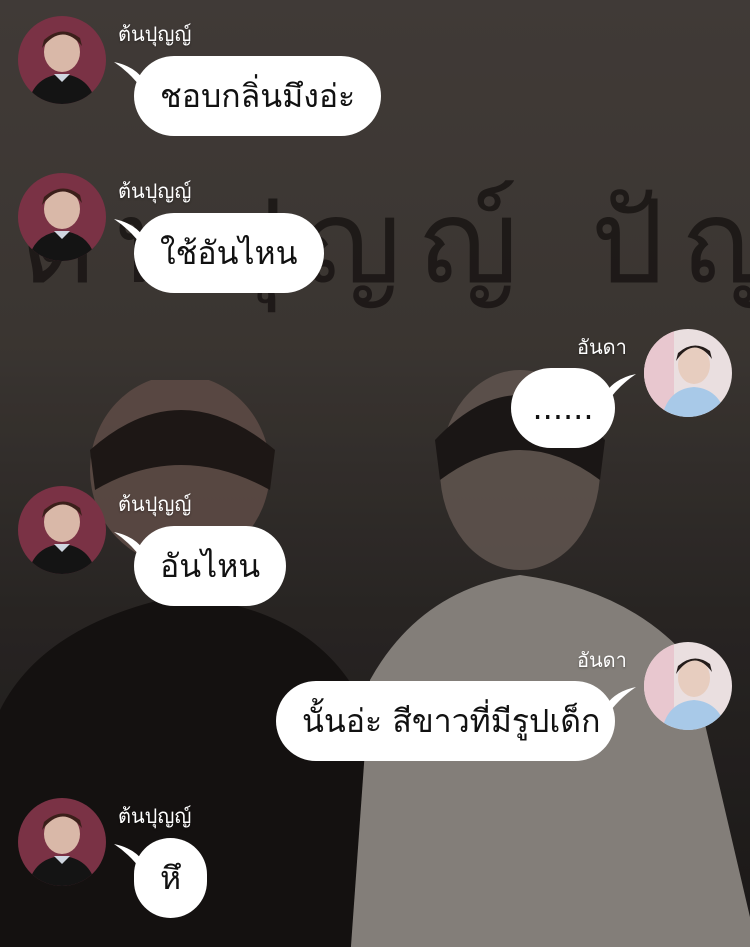 Image resolution: width=750 pixels, height=947 pixels. I want to click on message-bubble: หึ, so click(171, 878).